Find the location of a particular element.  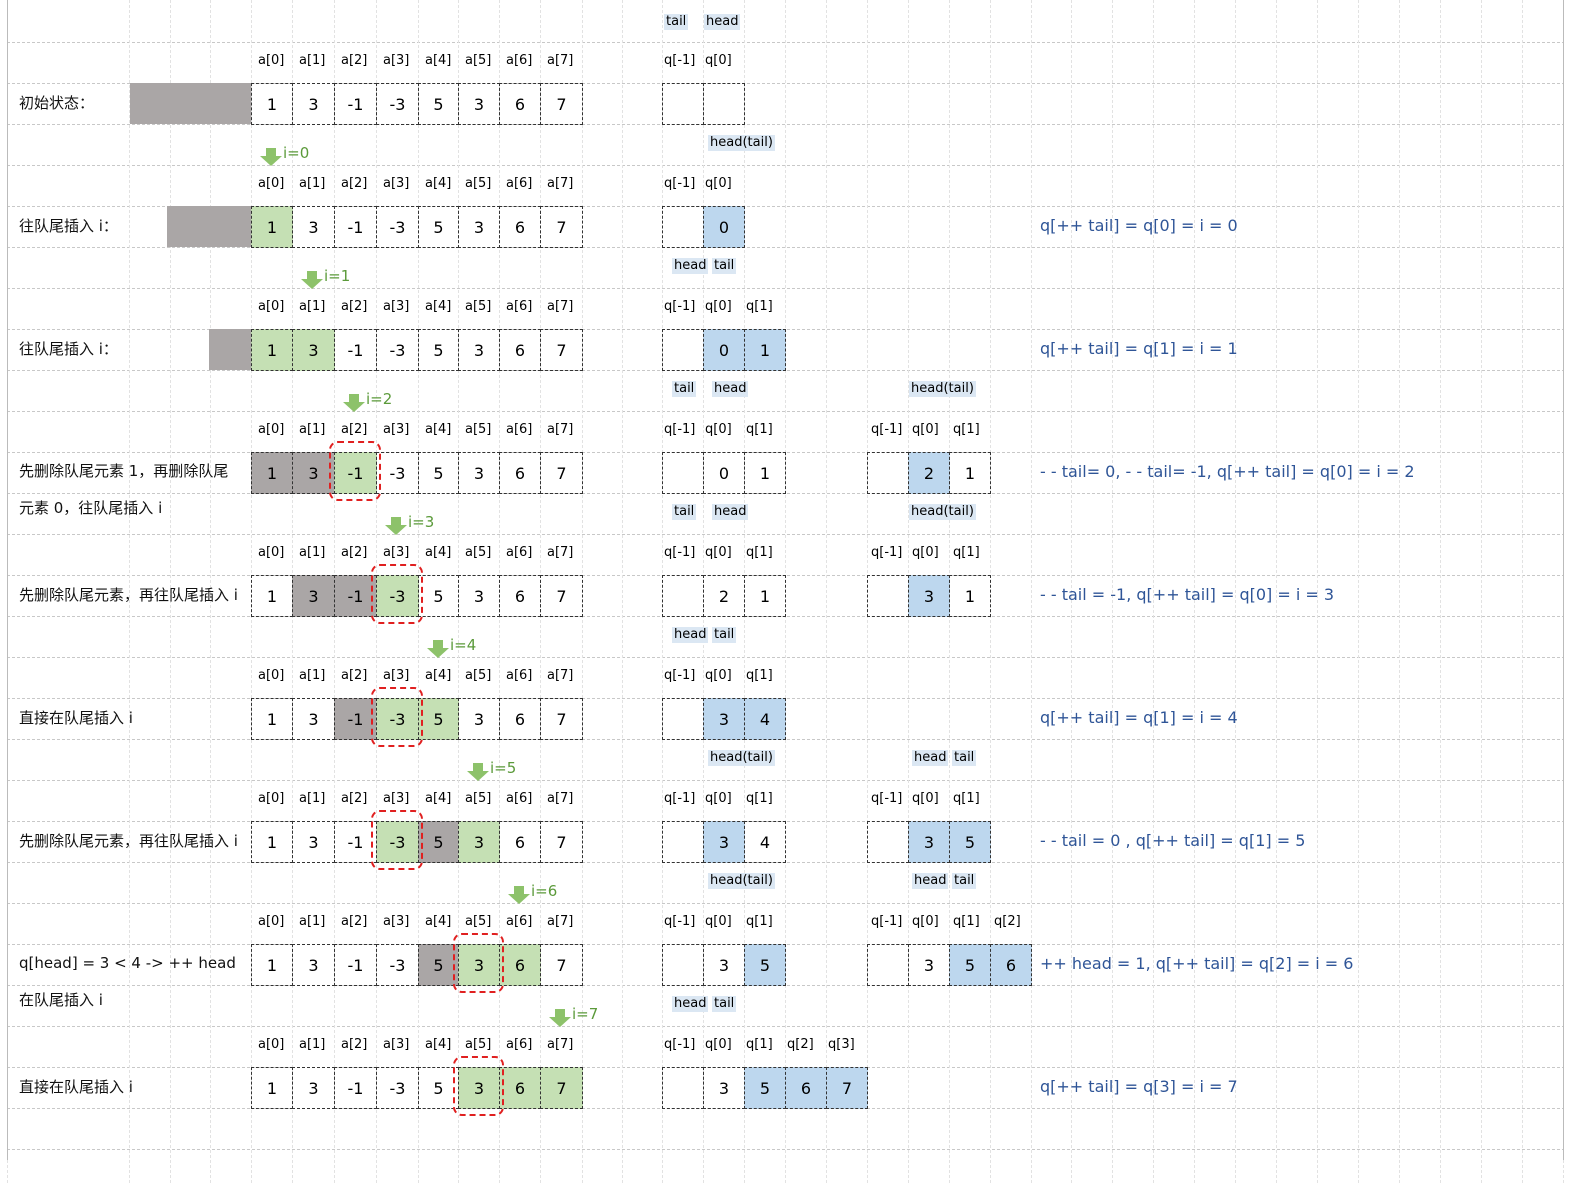

a-index-header: a[0] is located at coordinates (271, 675).